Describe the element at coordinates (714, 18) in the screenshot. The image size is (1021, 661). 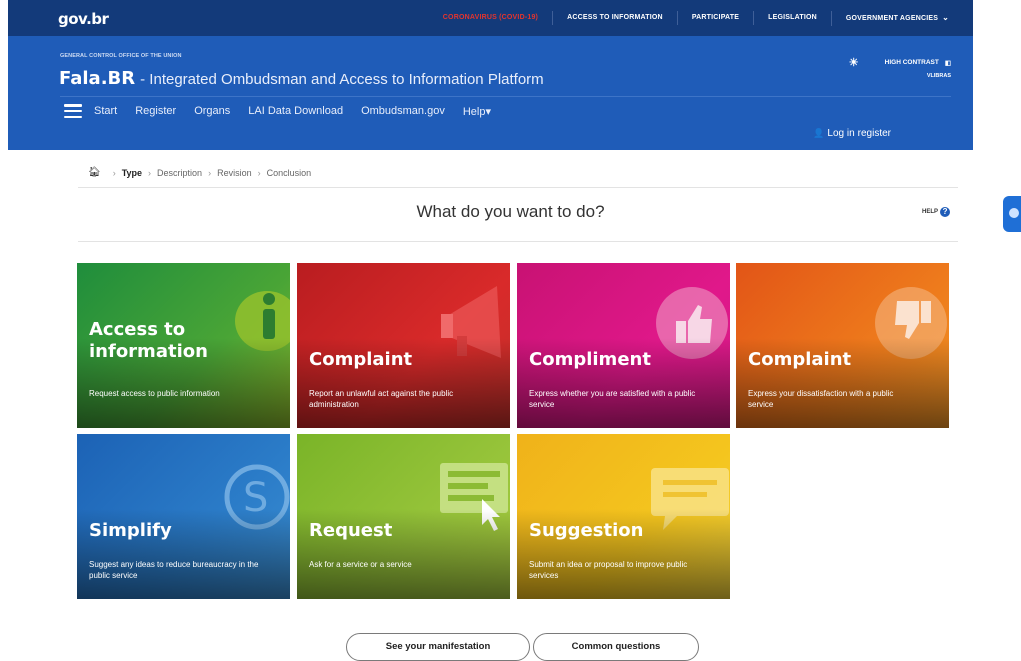
I see `link-participate: PARTICIPATE` at that location.